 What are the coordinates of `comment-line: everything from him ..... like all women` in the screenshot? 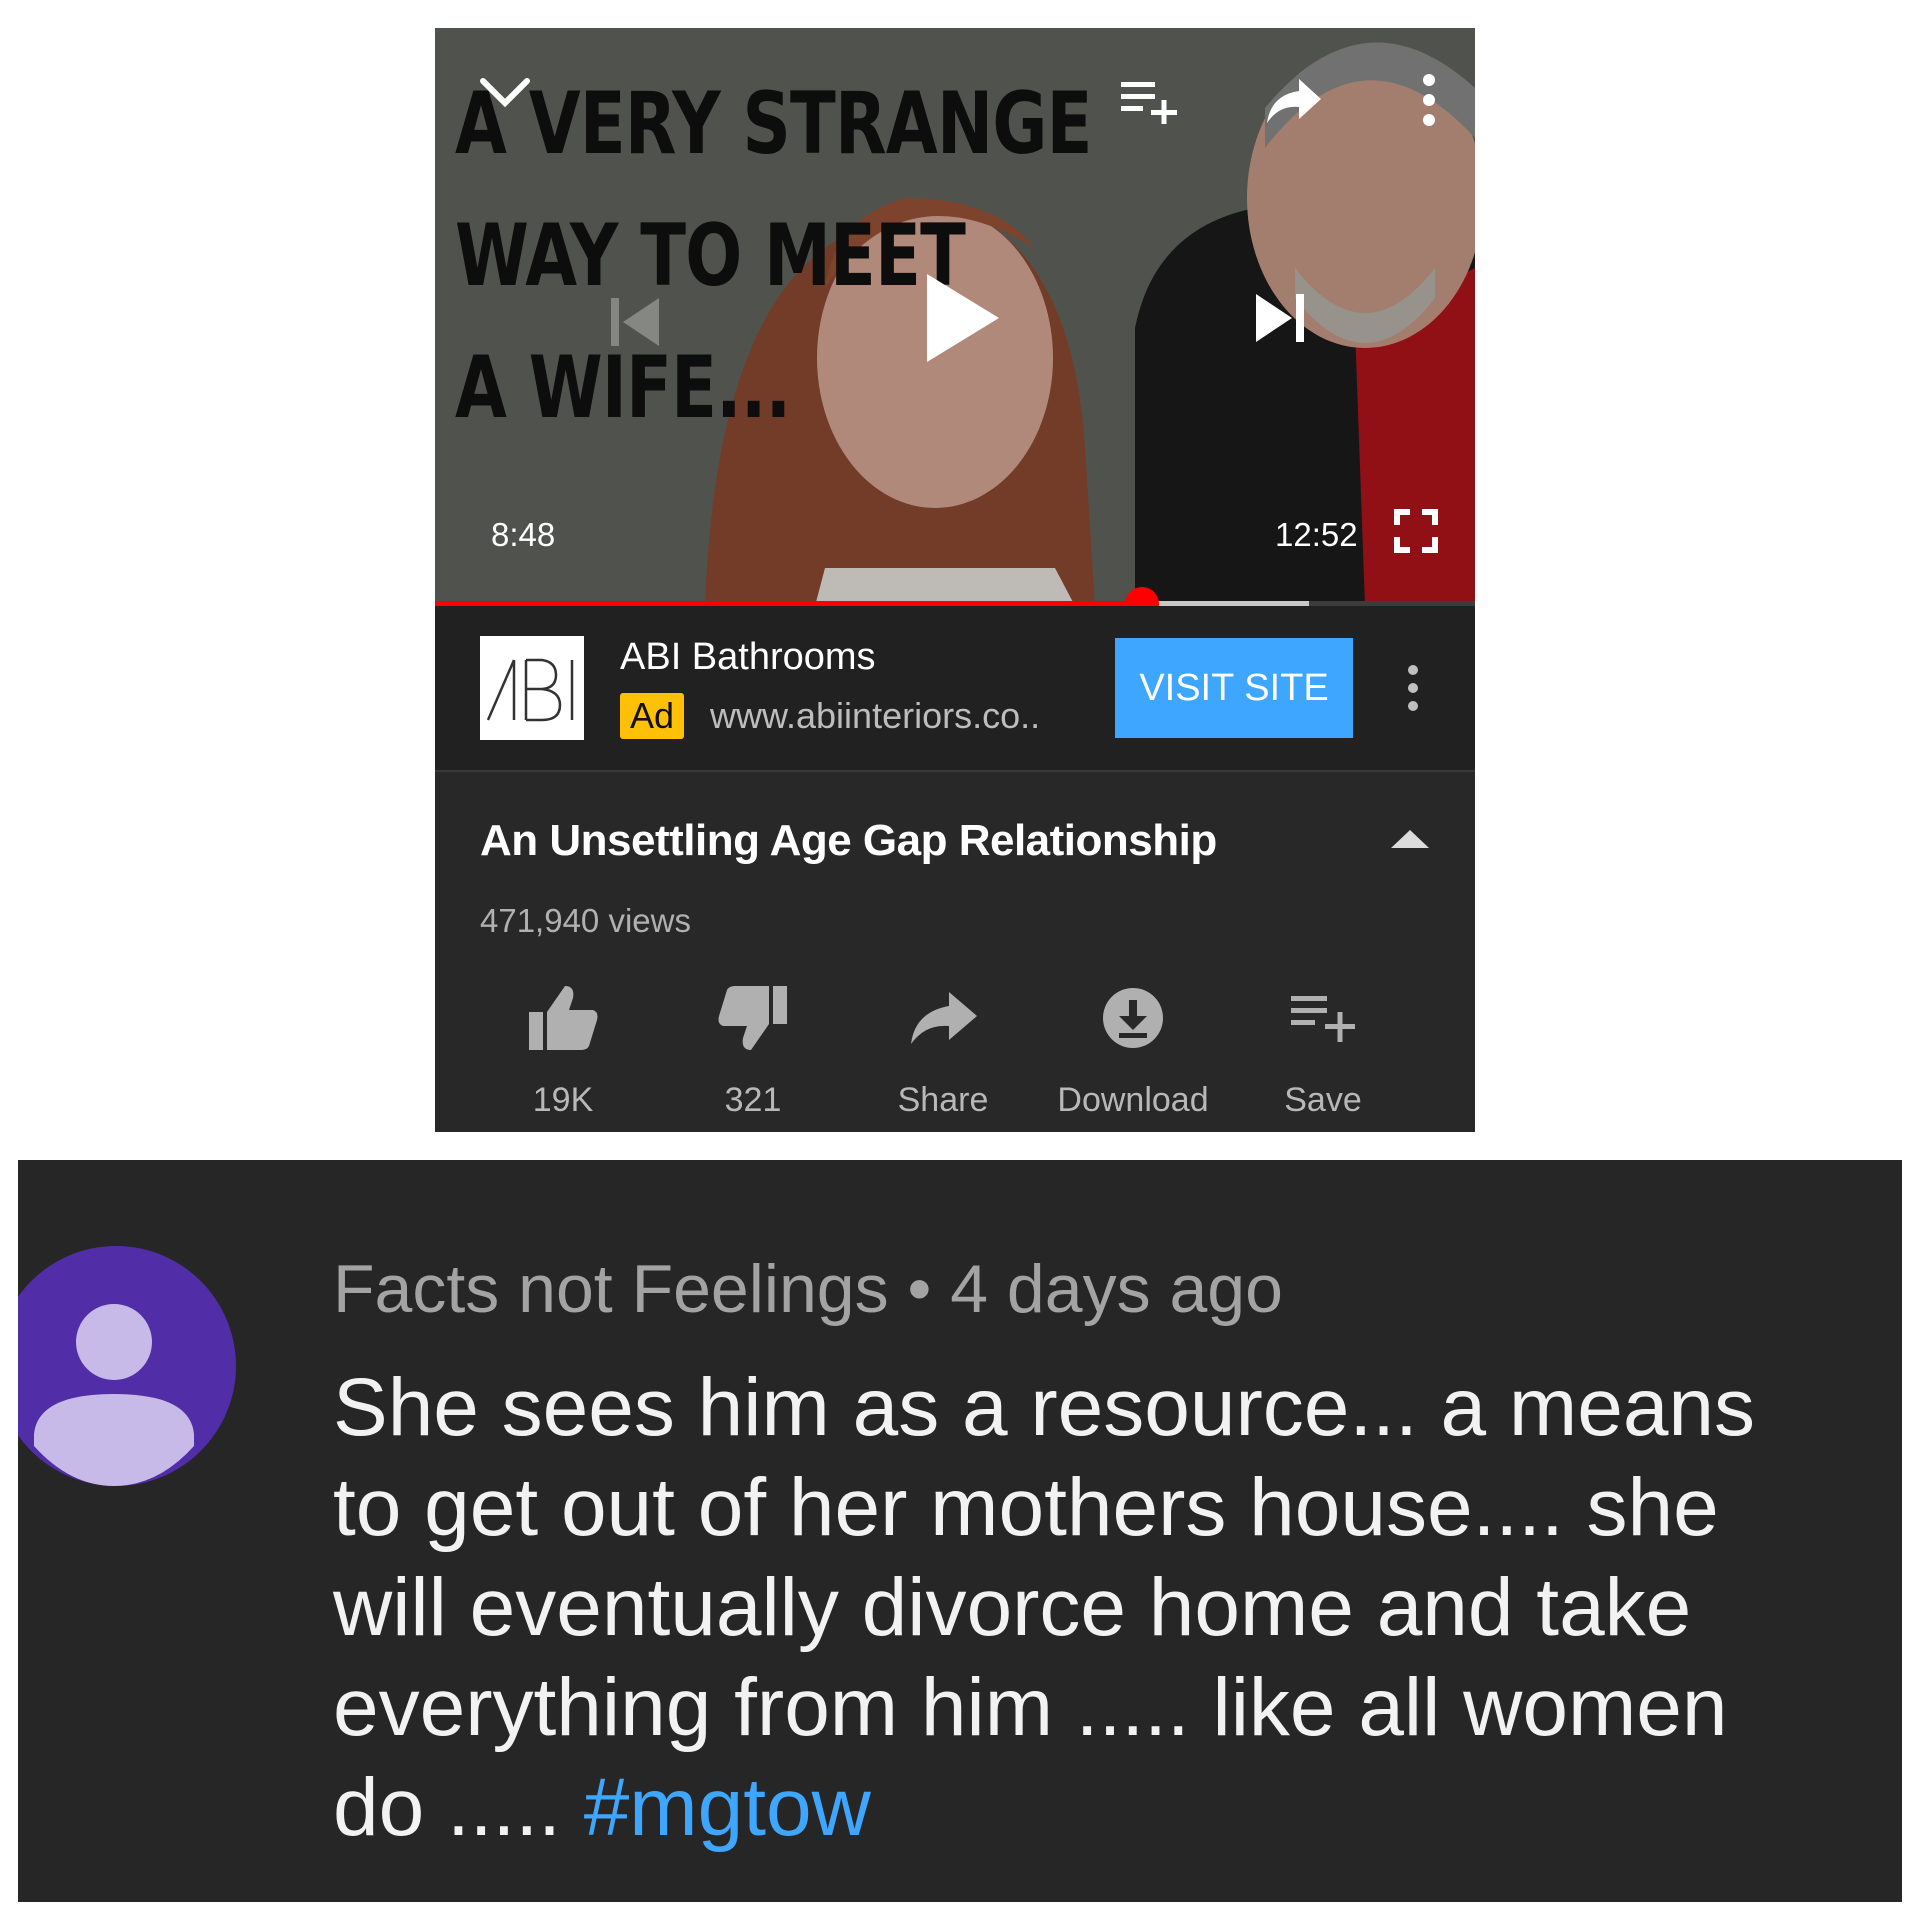 It's located at (1030, 1707).